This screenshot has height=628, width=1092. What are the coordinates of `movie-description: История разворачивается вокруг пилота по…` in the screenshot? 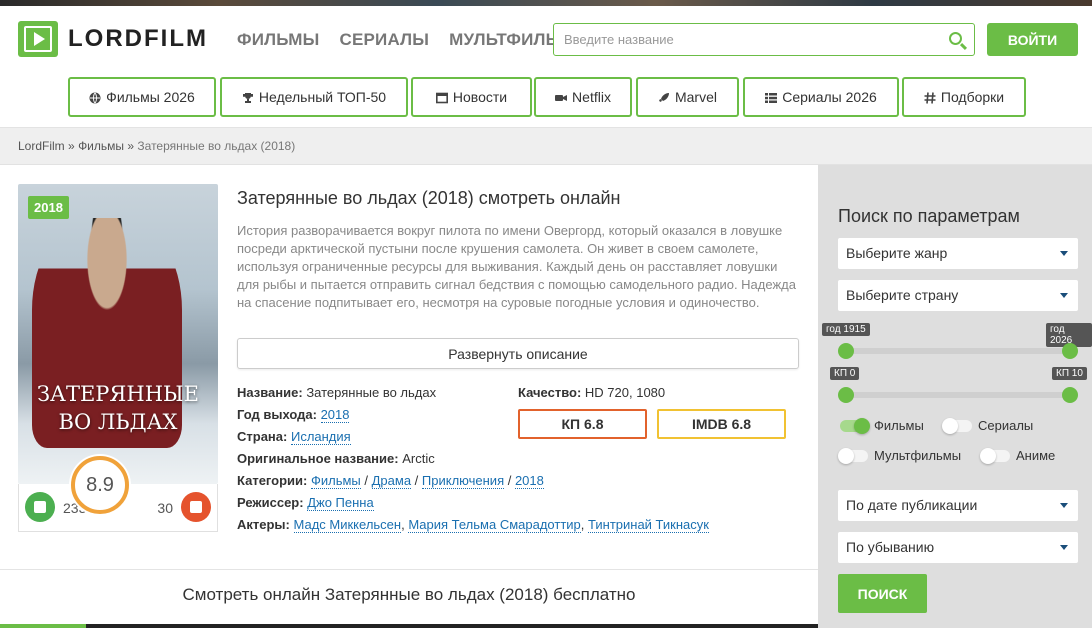 It's located at (516, 266).